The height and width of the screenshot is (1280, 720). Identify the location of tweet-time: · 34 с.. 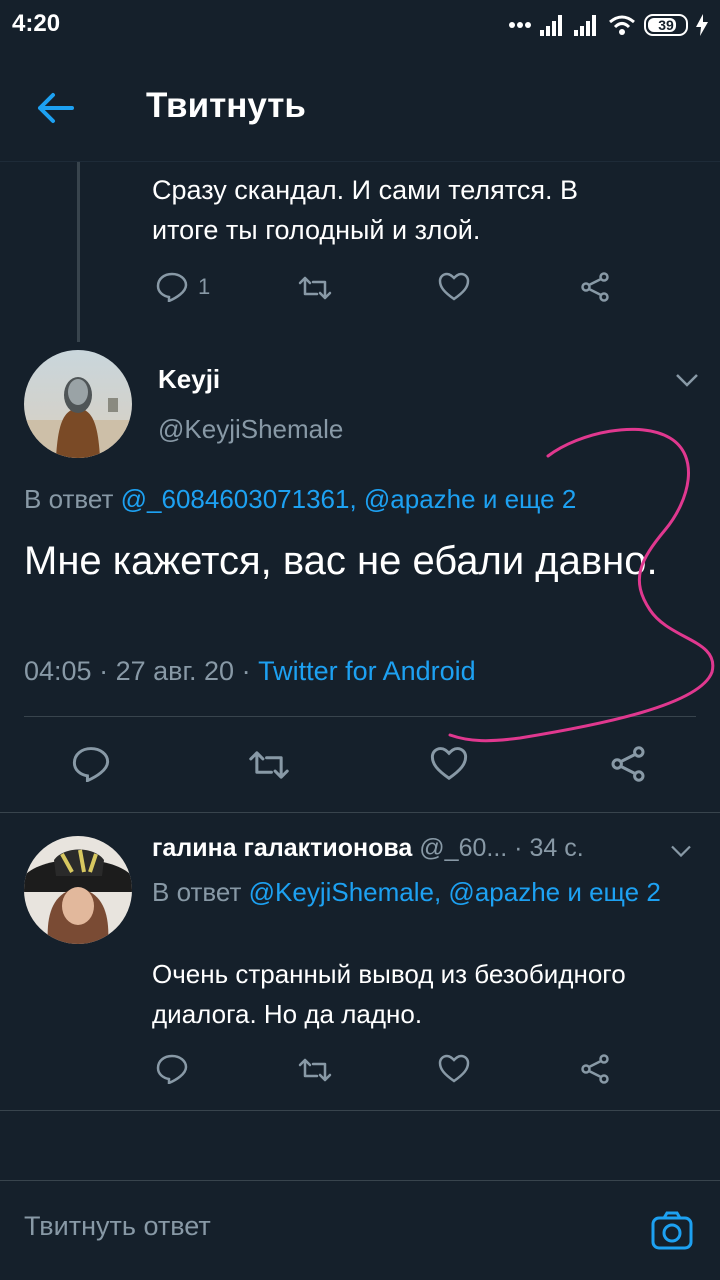
(549, 848).